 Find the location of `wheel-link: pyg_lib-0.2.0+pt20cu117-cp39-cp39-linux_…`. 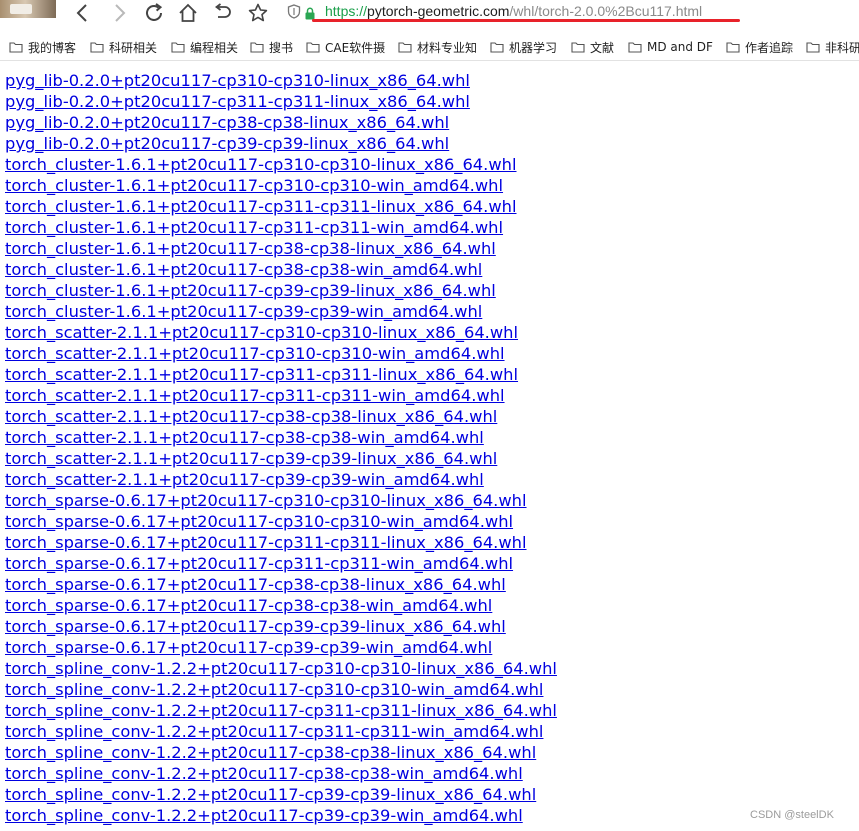

wheel-link: pyg_lib-0.2.0+pt20cu117-cp39-cp39-linux_… is located at coordinates (281, 143).